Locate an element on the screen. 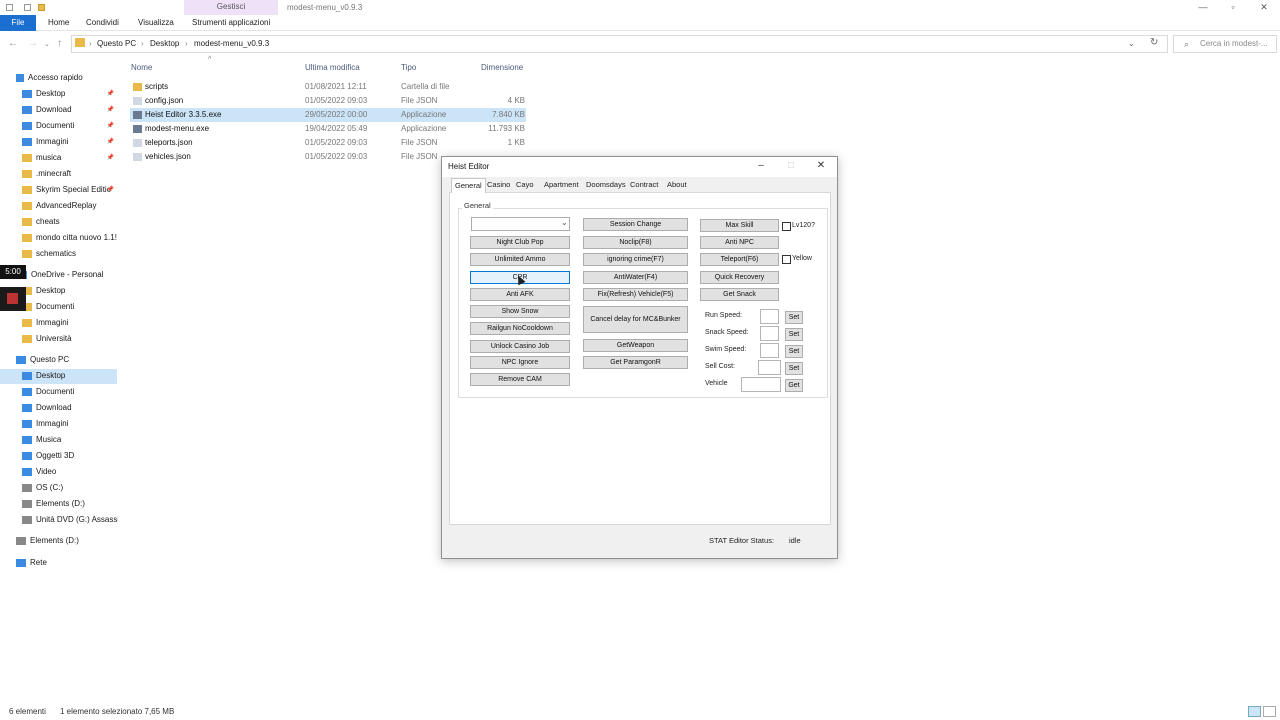  heist-button-8: Remove CAM is located at coordinates (520, 379).